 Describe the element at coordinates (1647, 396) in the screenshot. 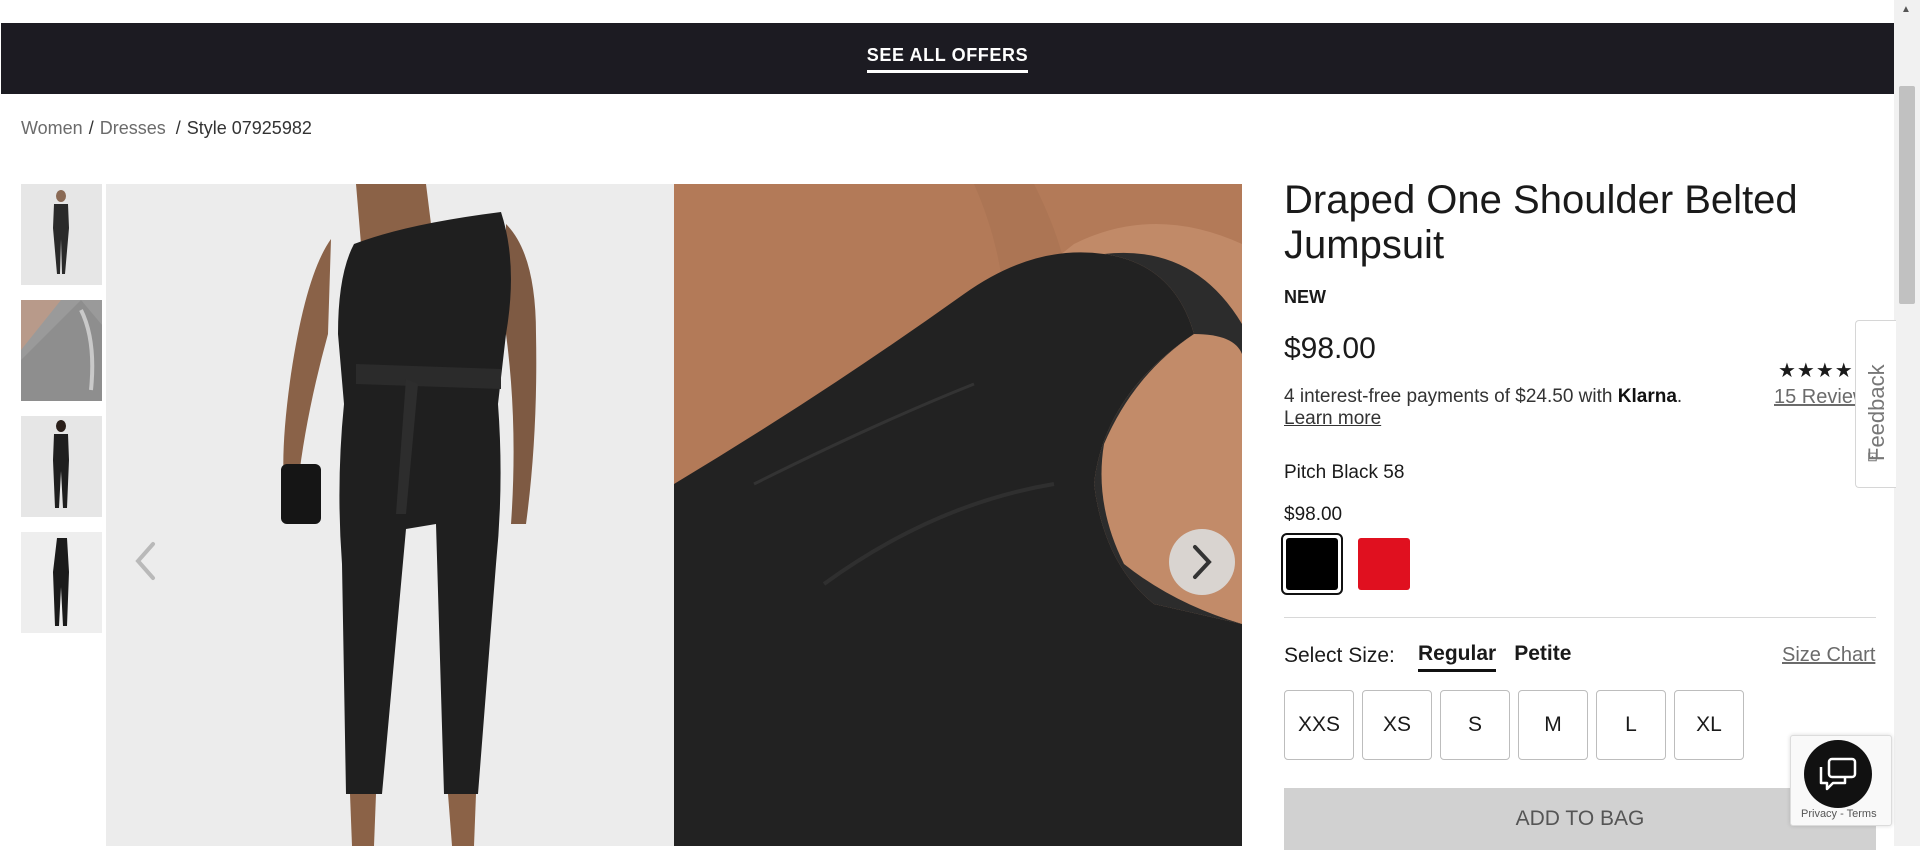

I see `klarna-logo: Klarna` at that location.